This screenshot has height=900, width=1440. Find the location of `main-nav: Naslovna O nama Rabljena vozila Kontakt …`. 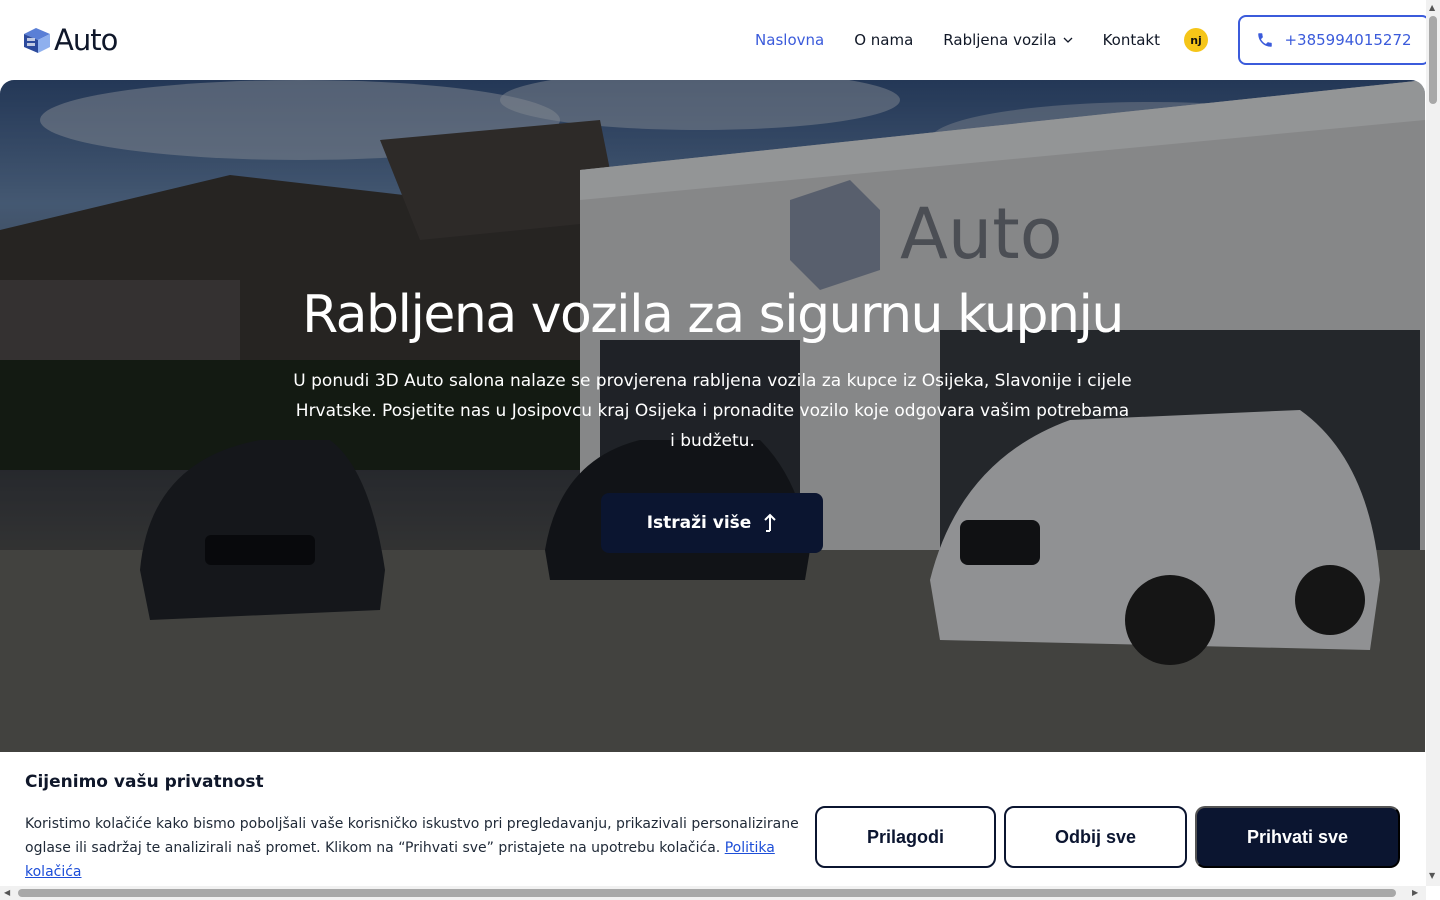

main-nav: Naslovna O nama Rabljena vozila Kontakt … is located at coordinates (981, 40).